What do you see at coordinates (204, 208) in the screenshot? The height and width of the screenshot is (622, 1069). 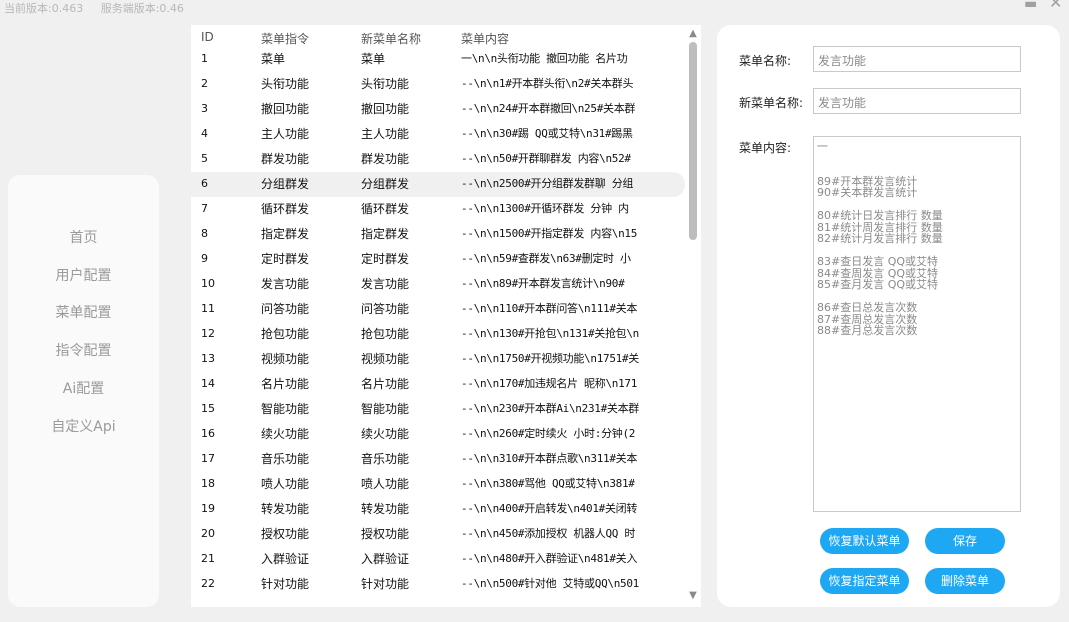 I see `row-id: 7` at bounding box center [204, 208].